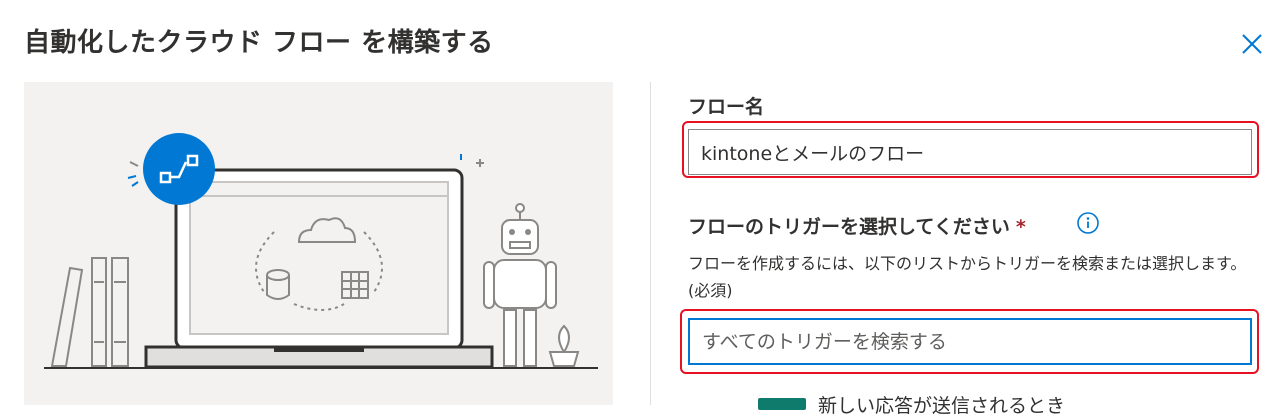 The width and height of the screenshot is (1288, 418). What do you see at coordinates (849, 227) in the screenshot?
I see `trigger-label-text: フローのトリガーを選択してください` at bounding box center [849, 227].